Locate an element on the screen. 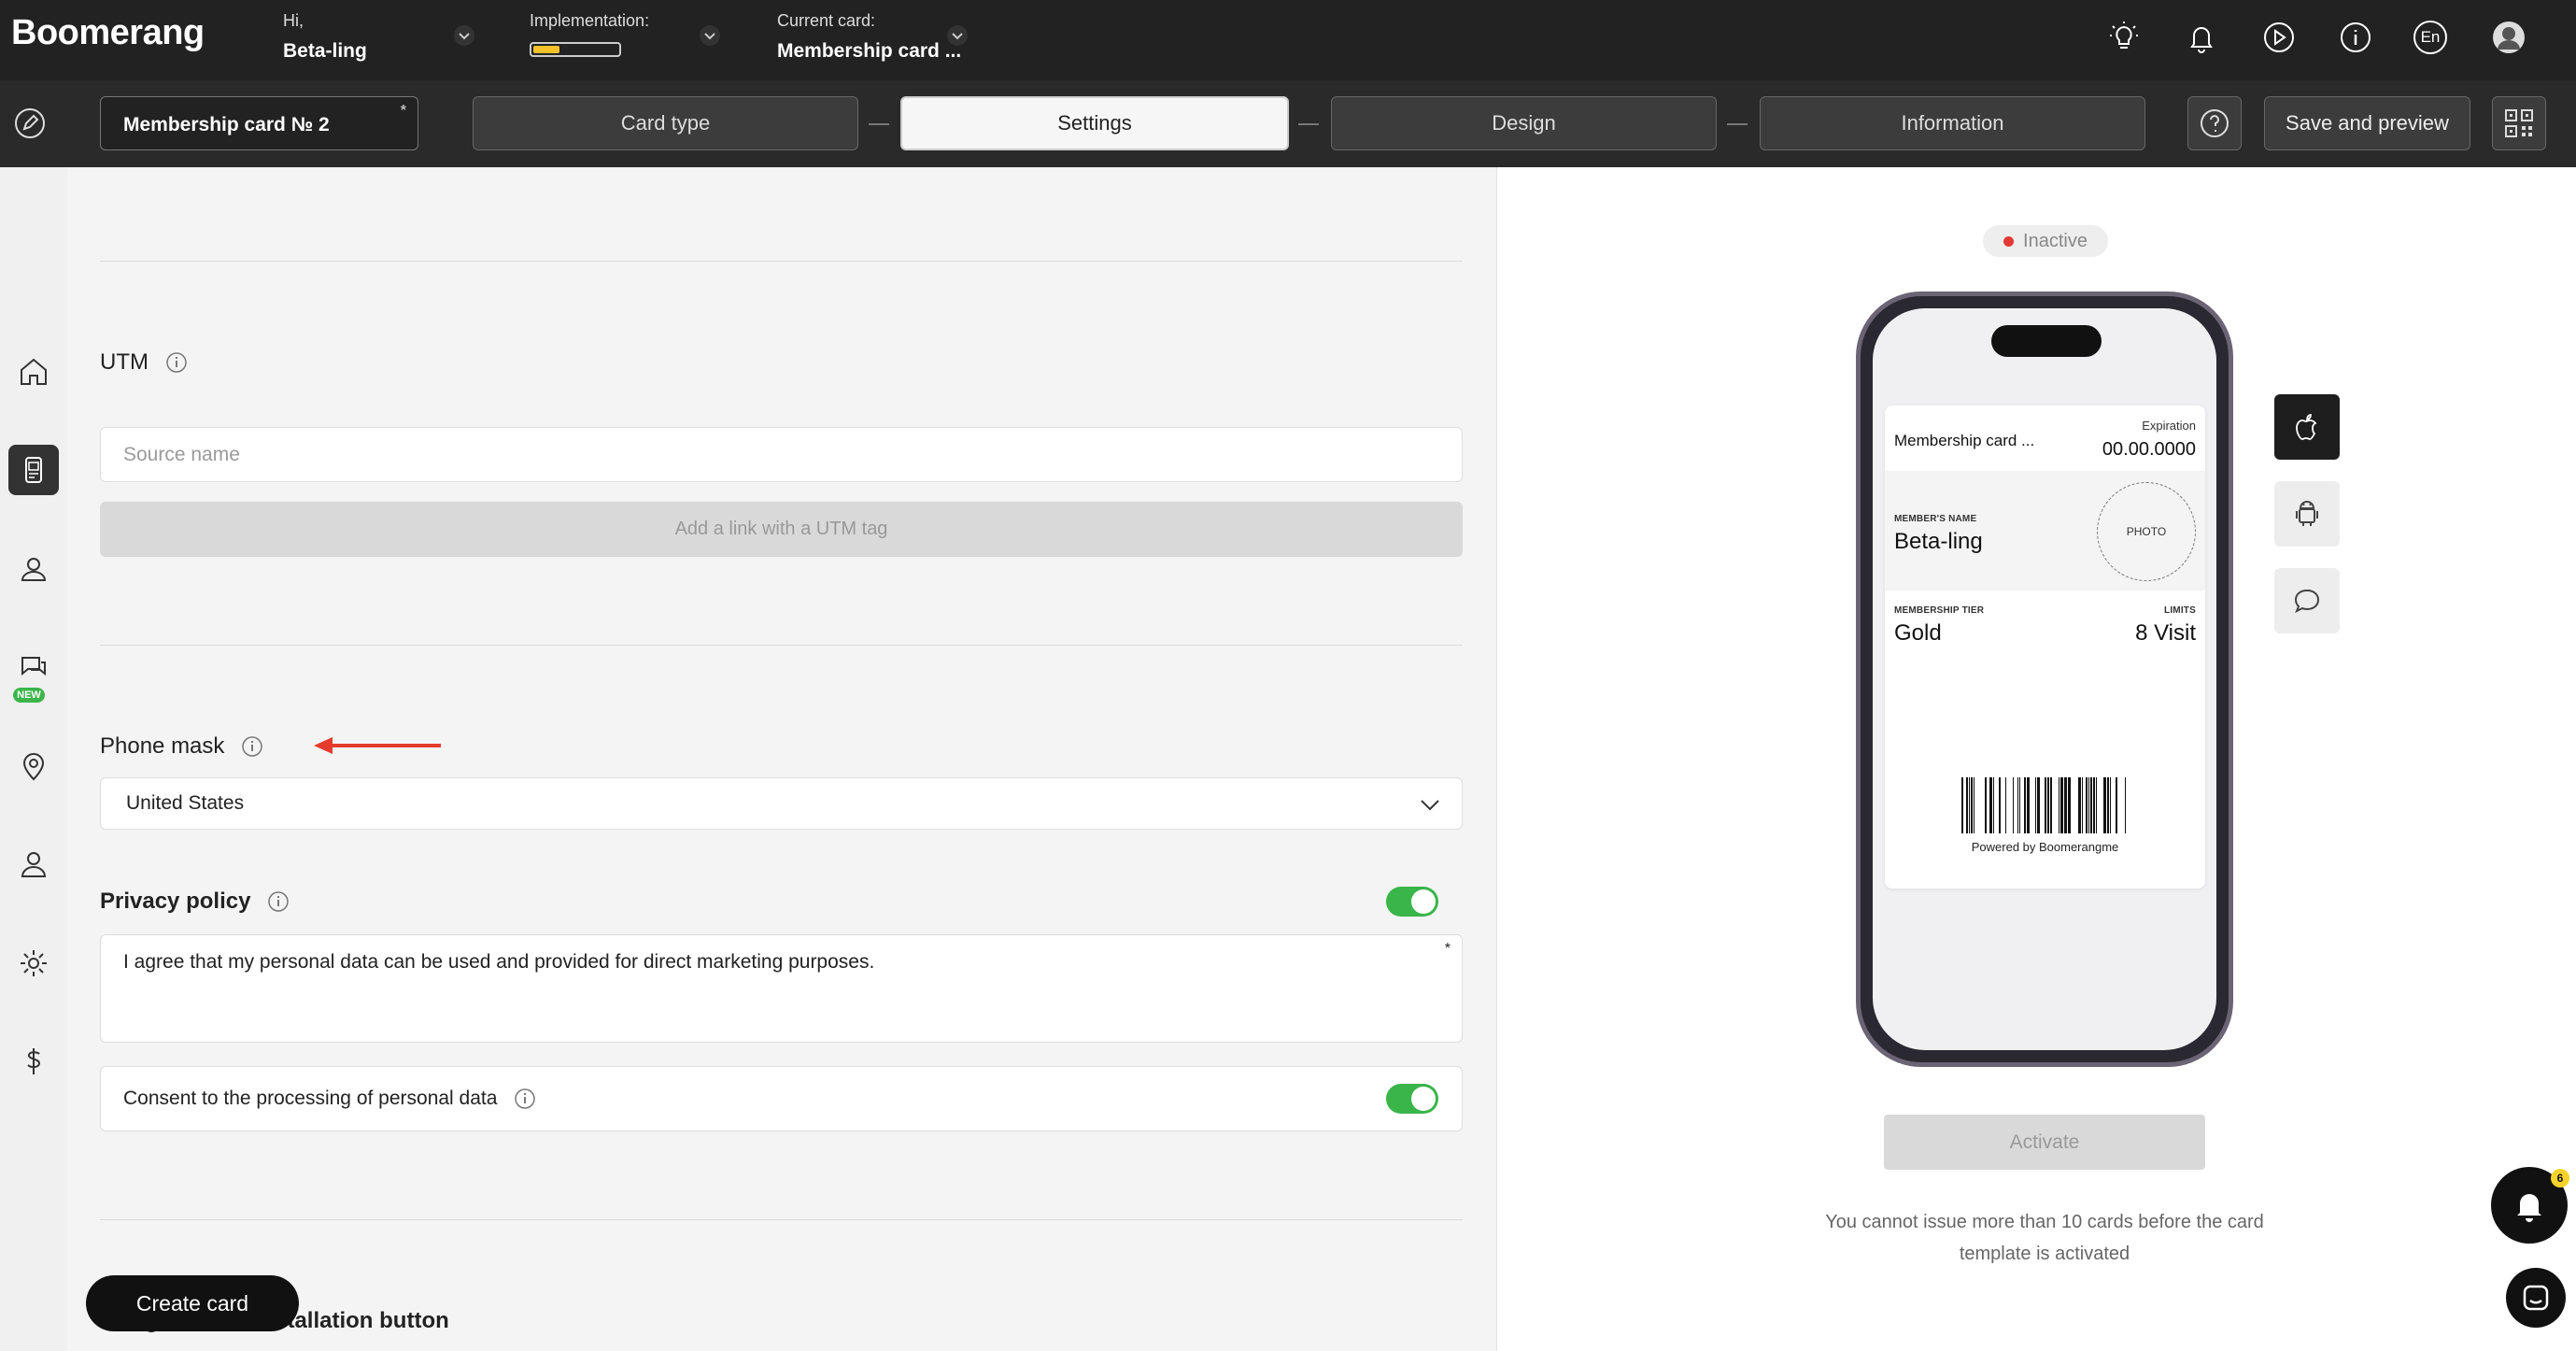  limits-label: LIMITS is located at coordinates (2180, 610).